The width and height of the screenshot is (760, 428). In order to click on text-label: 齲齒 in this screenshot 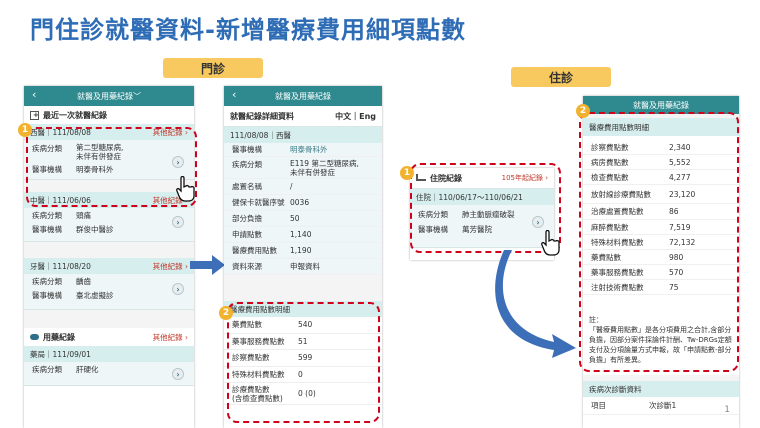, I will do `click(83, 281)`.